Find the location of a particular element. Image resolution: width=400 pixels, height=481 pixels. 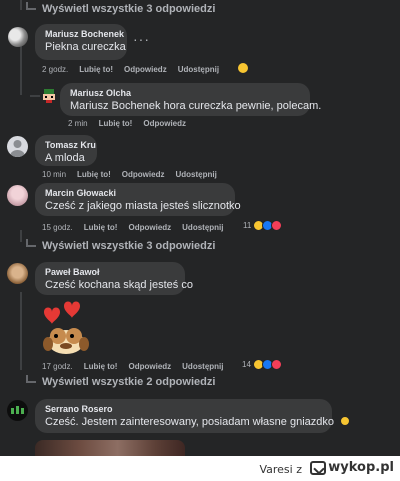

comment-actions: 2 godz. Lubię to! Odpowiedz Udostępnij is located at coordinates (130, 69).